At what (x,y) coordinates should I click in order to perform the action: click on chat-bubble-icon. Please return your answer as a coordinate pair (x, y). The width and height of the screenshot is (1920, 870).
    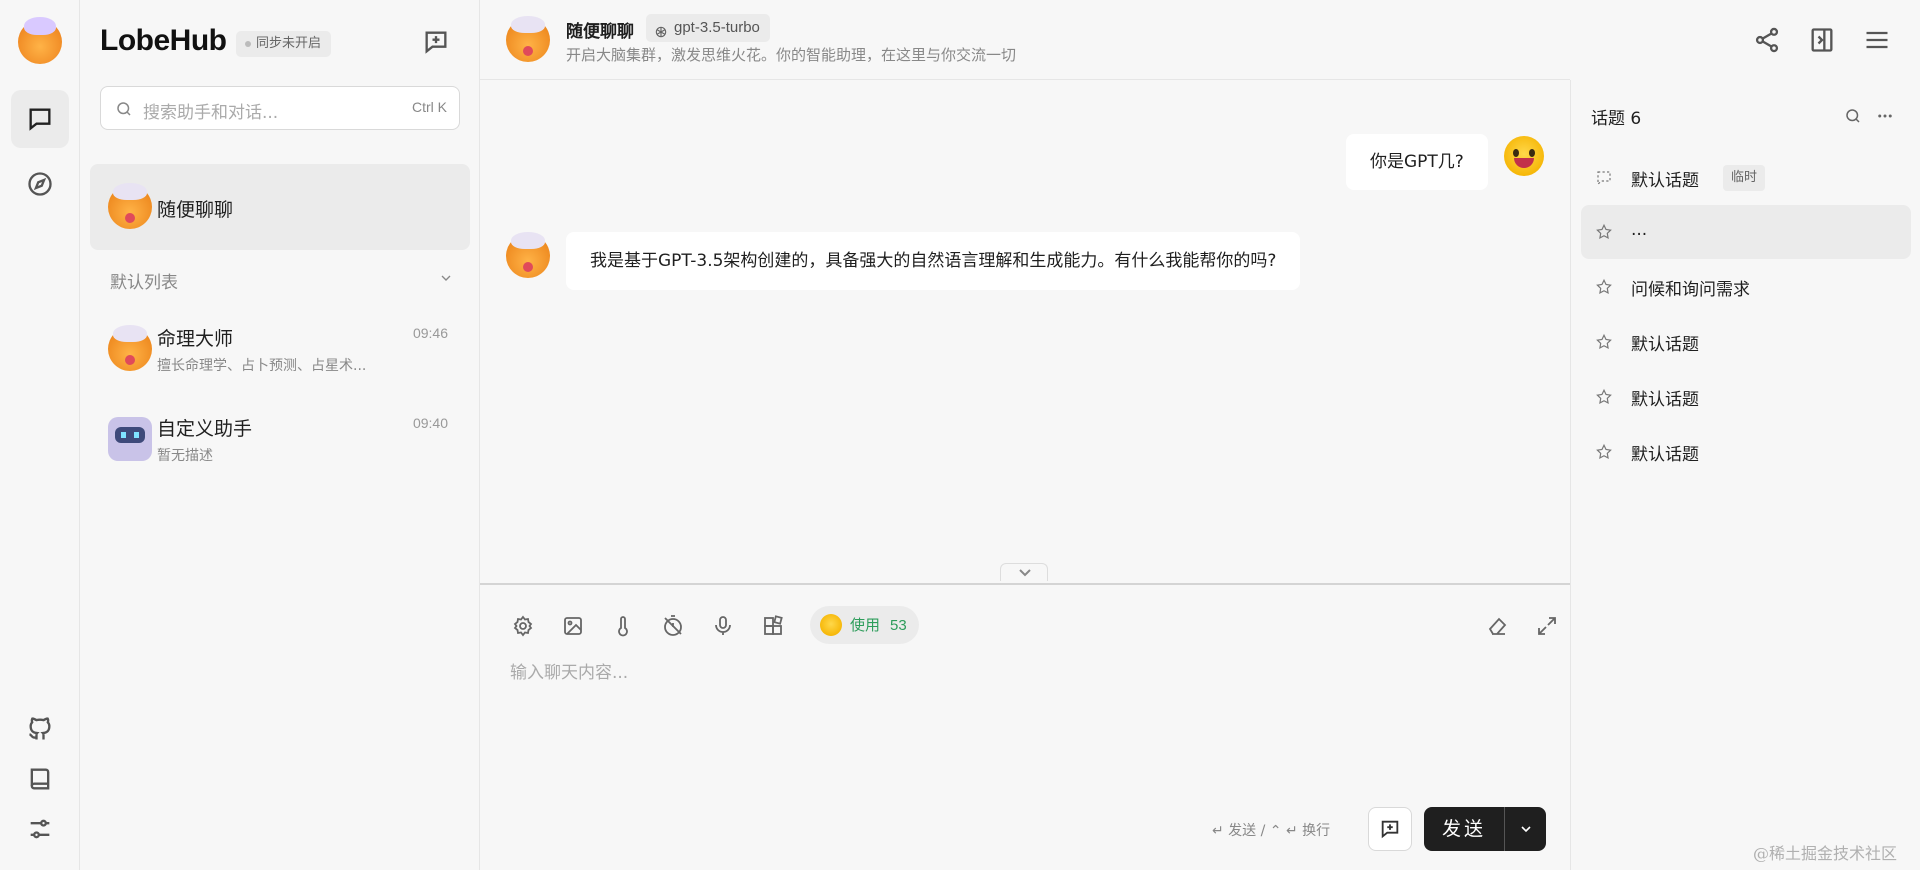
    Looking at the image, I should click on (40, 119).